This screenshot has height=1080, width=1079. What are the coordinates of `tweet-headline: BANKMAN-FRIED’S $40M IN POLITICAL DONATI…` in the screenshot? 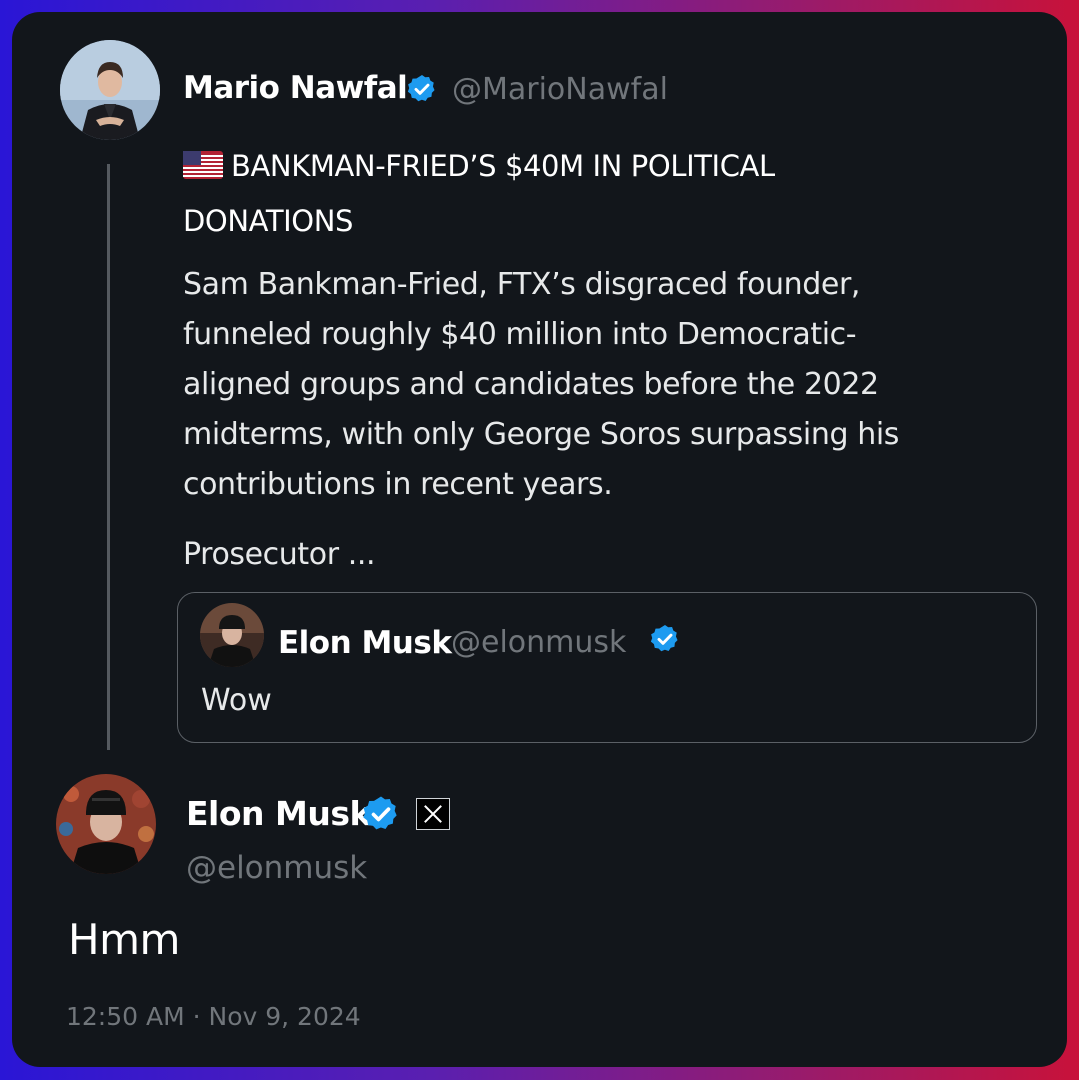 It's located at (533, 193).